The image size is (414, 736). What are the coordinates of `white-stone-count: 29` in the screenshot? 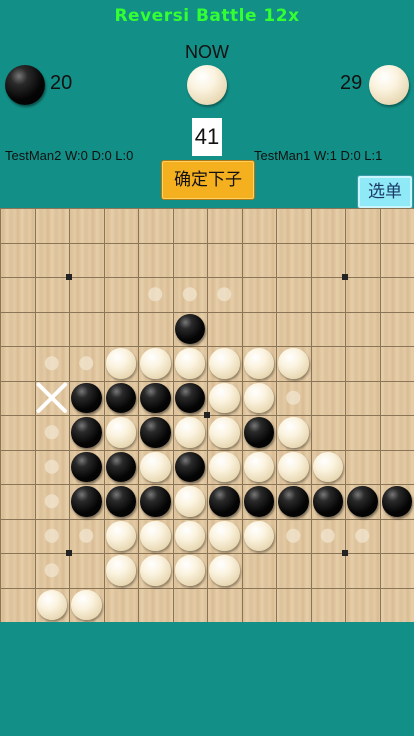 It's located at (351, 83).